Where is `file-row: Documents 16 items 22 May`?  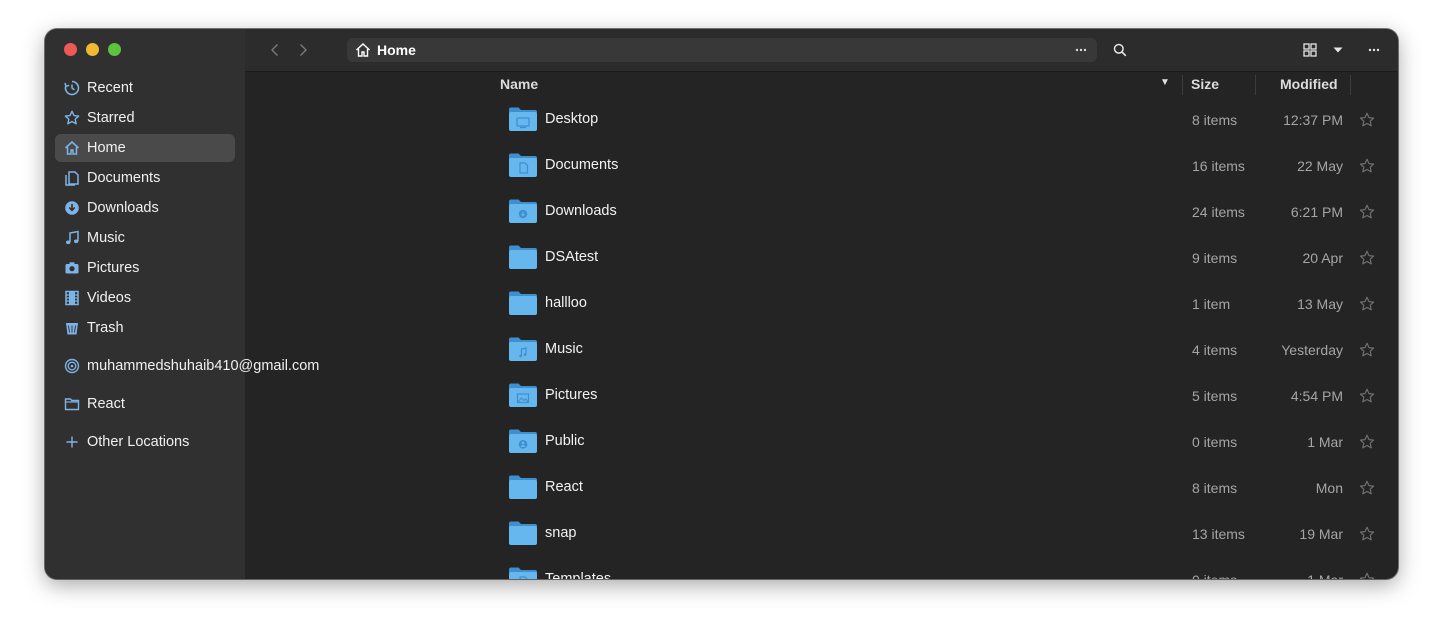 file-row: Documents 16 items 22 May is located at coordinates (821, 167).